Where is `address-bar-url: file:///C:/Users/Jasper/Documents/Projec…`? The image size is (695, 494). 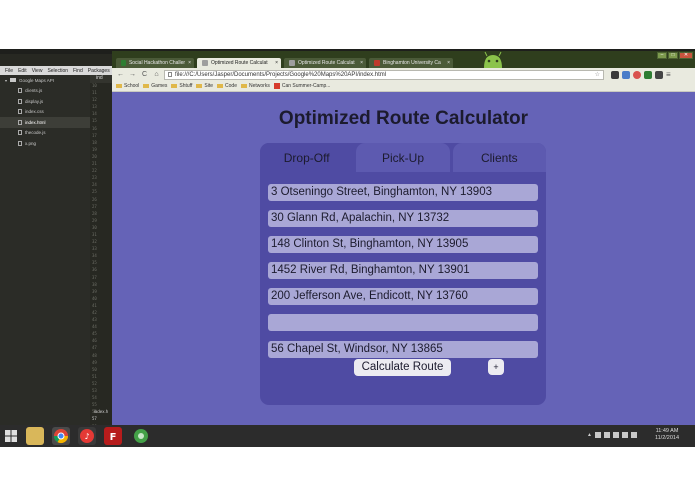 address-bar-url: file:///C:/Users/Jasper/Documents/Projec… is located at coordinates (281, 74).